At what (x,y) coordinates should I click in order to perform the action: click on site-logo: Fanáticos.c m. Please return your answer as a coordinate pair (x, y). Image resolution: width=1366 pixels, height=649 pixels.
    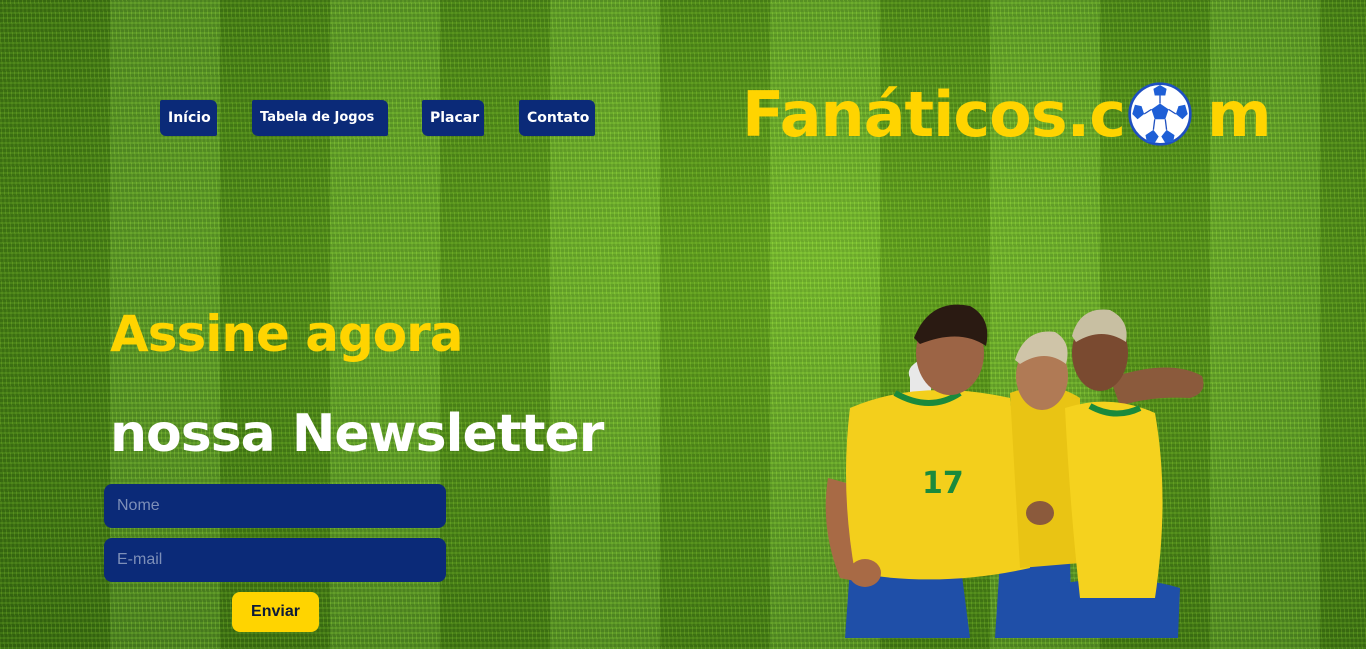
    Looking at the image, I should click on (1007, 114).